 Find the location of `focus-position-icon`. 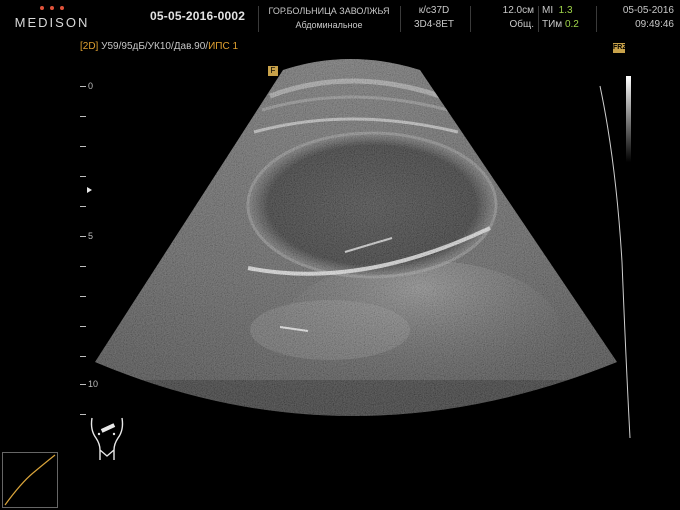

focus-position-icon is located at coordinates (89, 190).